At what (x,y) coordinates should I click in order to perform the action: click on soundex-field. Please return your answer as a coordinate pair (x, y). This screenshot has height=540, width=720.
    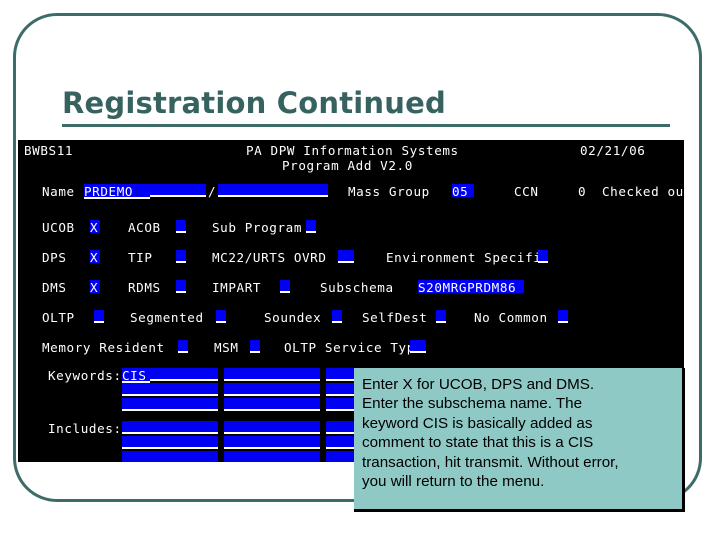
    Looking at the image, I should click on (337, 316).